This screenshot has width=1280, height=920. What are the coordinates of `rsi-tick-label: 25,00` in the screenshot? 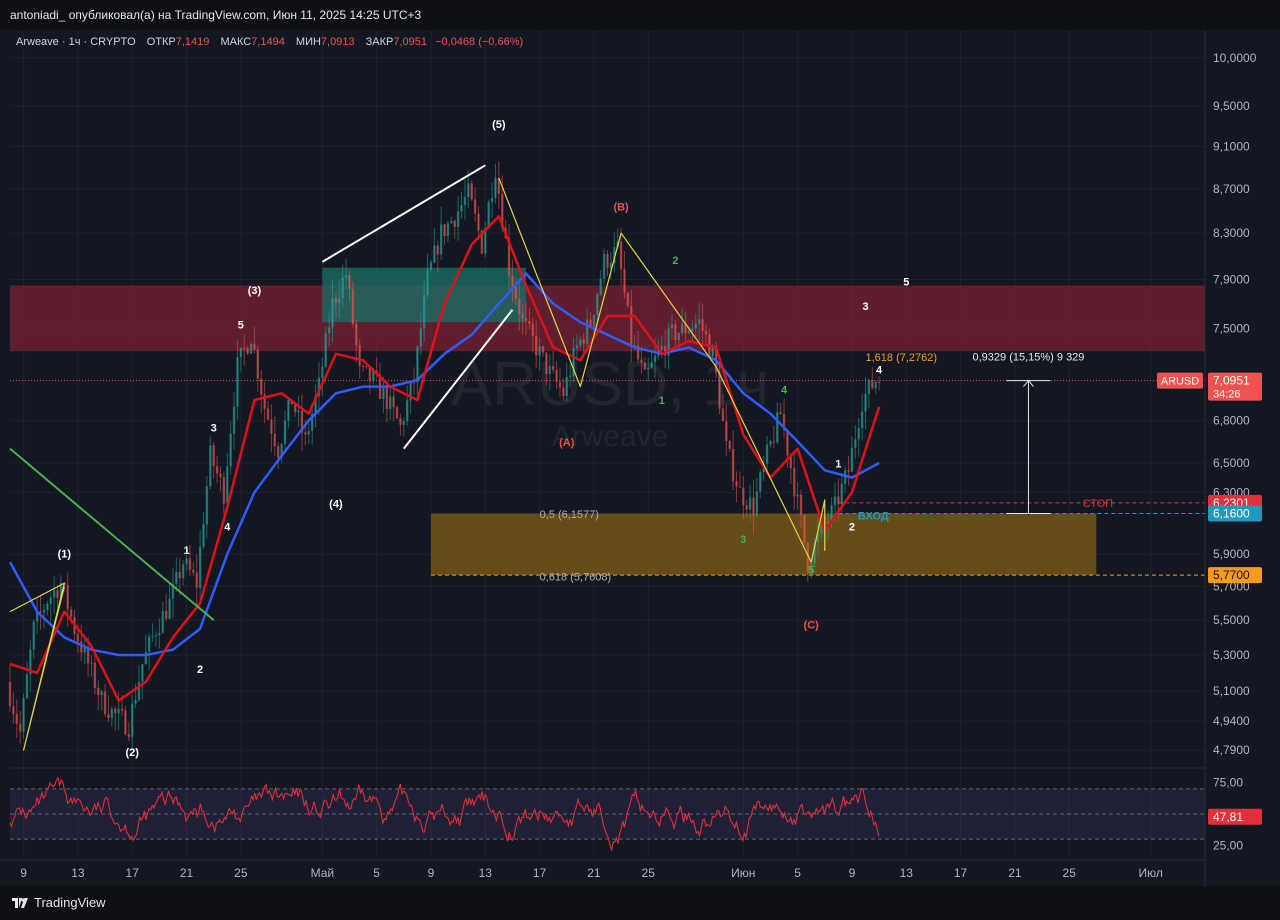 It's located at (1228, 845).